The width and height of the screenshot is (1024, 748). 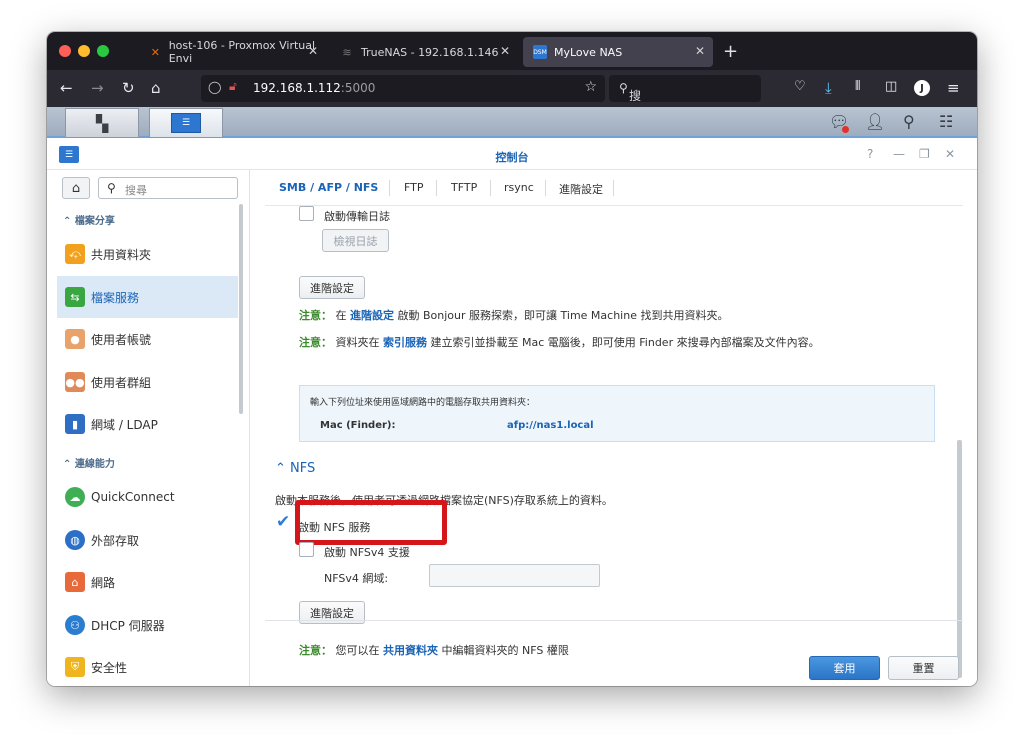 What do you see at coordinates (295, 468) in the screenshot?
I see `nfs-section-header: ⌃ NFS` at bounding box center [295, 468].